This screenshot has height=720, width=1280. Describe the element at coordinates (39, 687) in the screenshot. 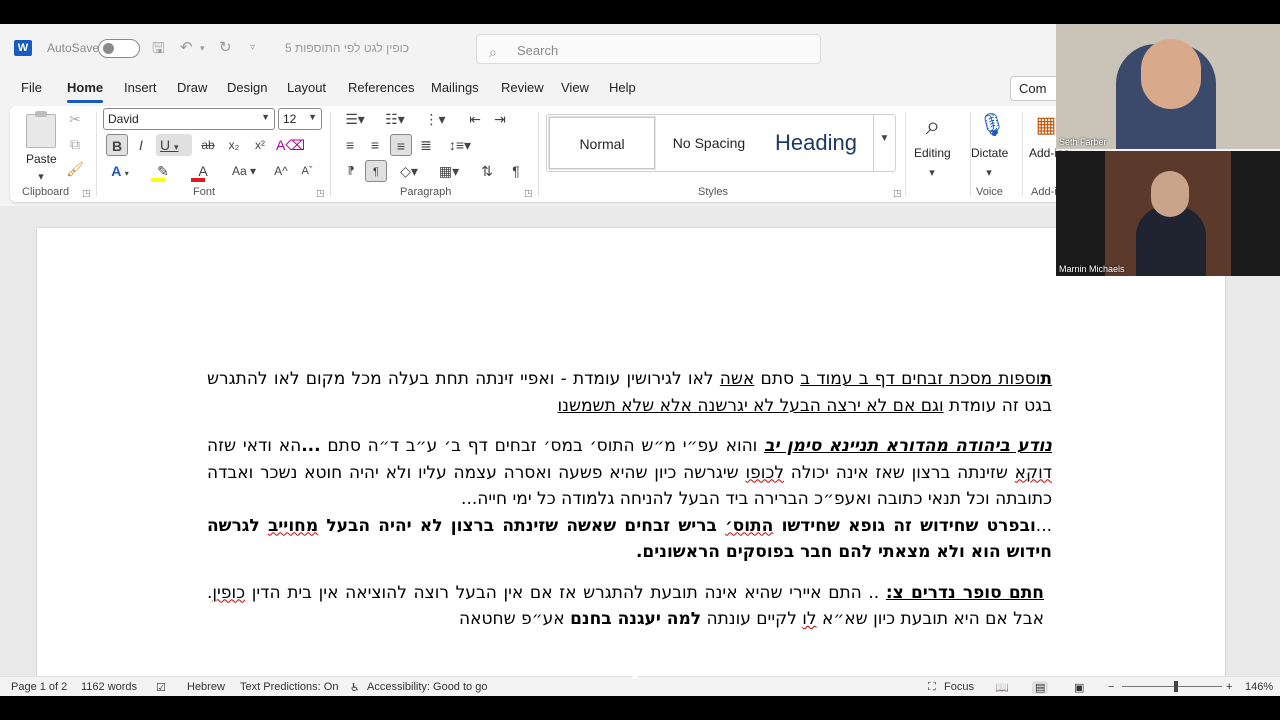

I see `page-count: Page 1 of 2` at that location.